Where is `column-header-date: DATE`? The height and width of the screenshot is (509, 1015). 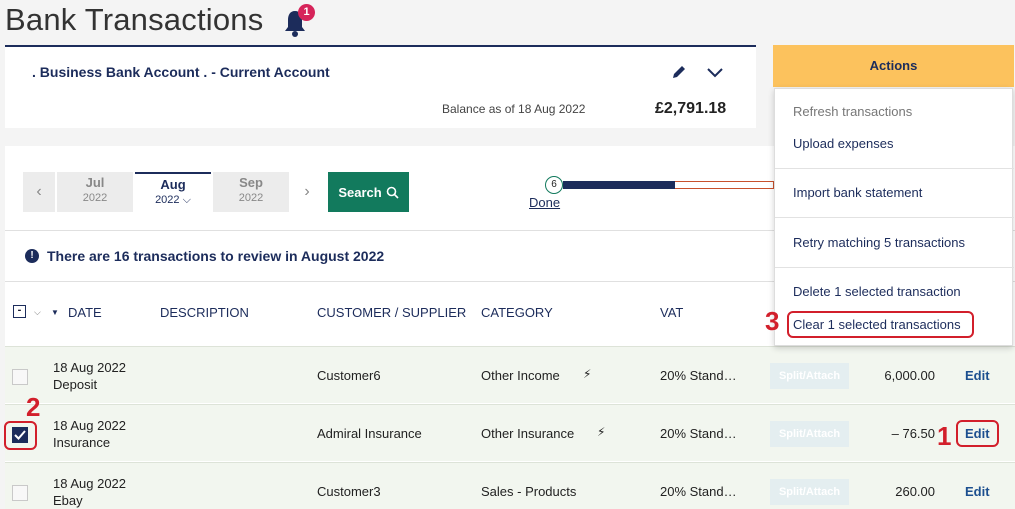
column-header-date: DATE is located at coordinates (85, 312).